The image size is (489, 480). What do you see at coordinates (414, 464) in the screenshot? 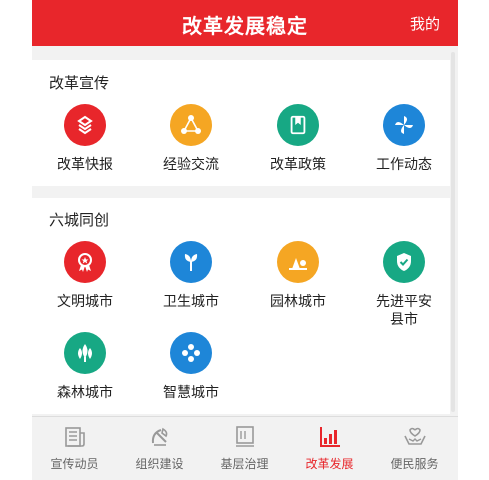
I see `tab-label: 便民服务` at bounding box center [414, 464].